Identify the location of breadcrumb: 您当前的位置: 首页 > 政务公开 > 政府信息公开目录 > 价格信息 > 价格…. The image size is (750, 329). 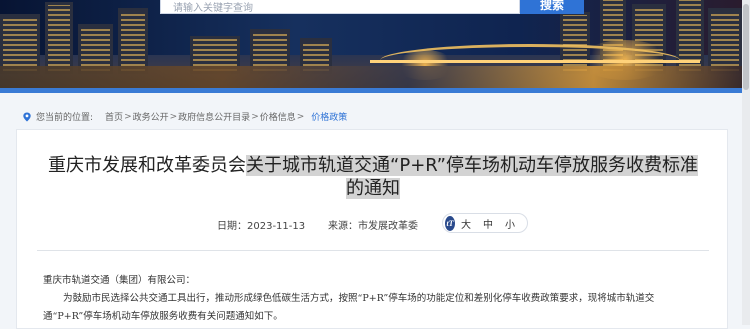
(184, 116).